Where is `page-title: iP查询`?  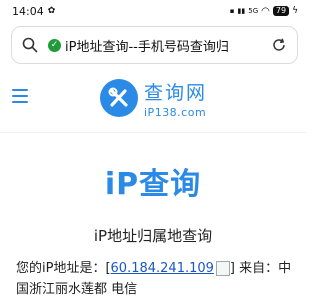 page-title: iP查询 is located at coordinates (153, 184).